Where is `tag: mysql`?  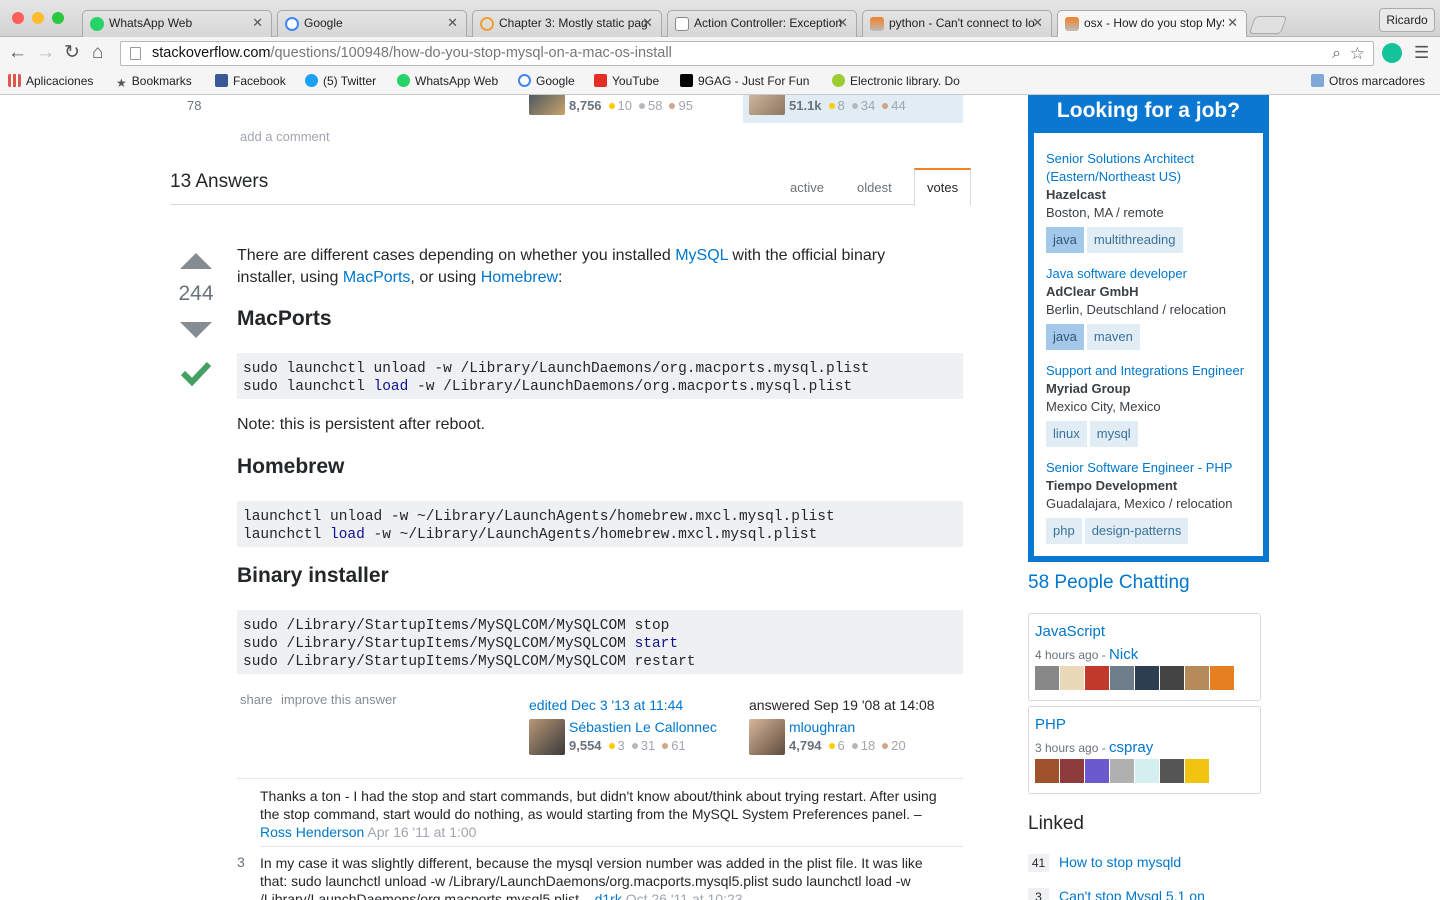 tag: mysql is located at coordinates (1113, 434).